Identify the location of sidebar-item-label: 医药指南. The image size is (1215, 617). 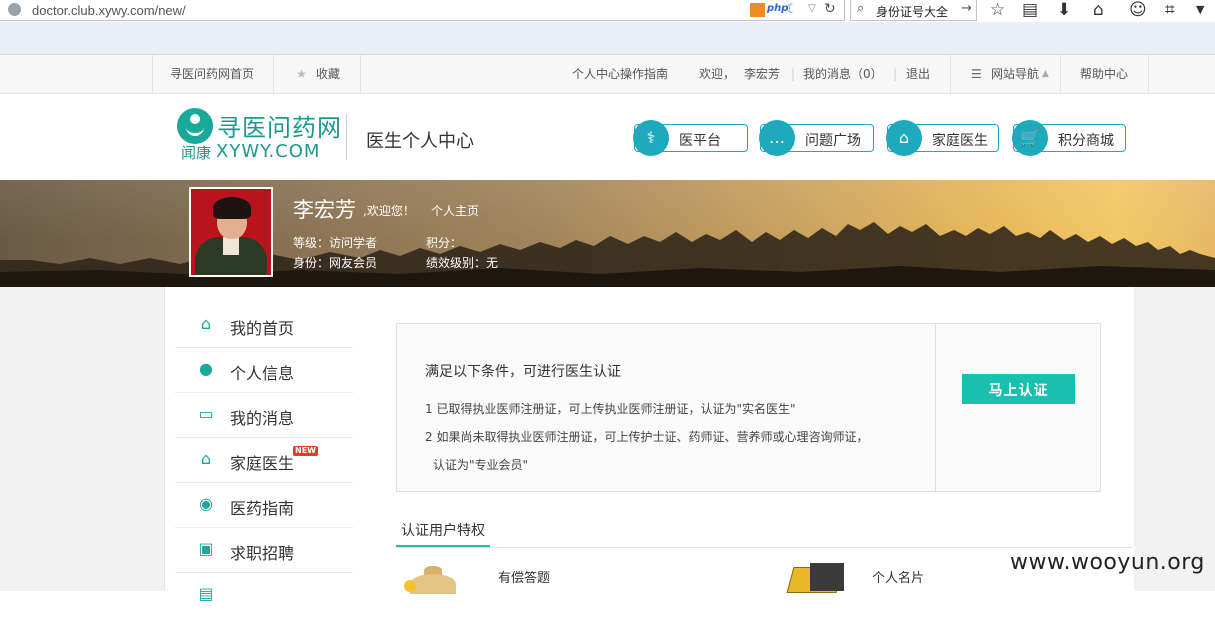
(262, 508).